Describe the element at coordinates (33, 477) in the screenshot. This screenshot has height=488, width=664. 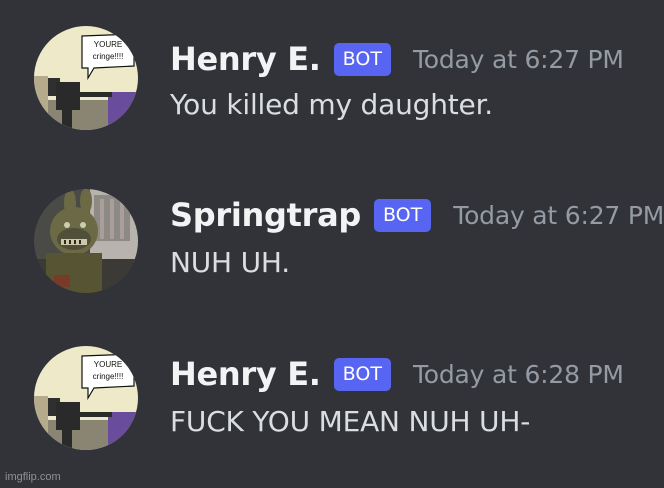
I see `imgflip-watermark: imgflip.com` at that location.